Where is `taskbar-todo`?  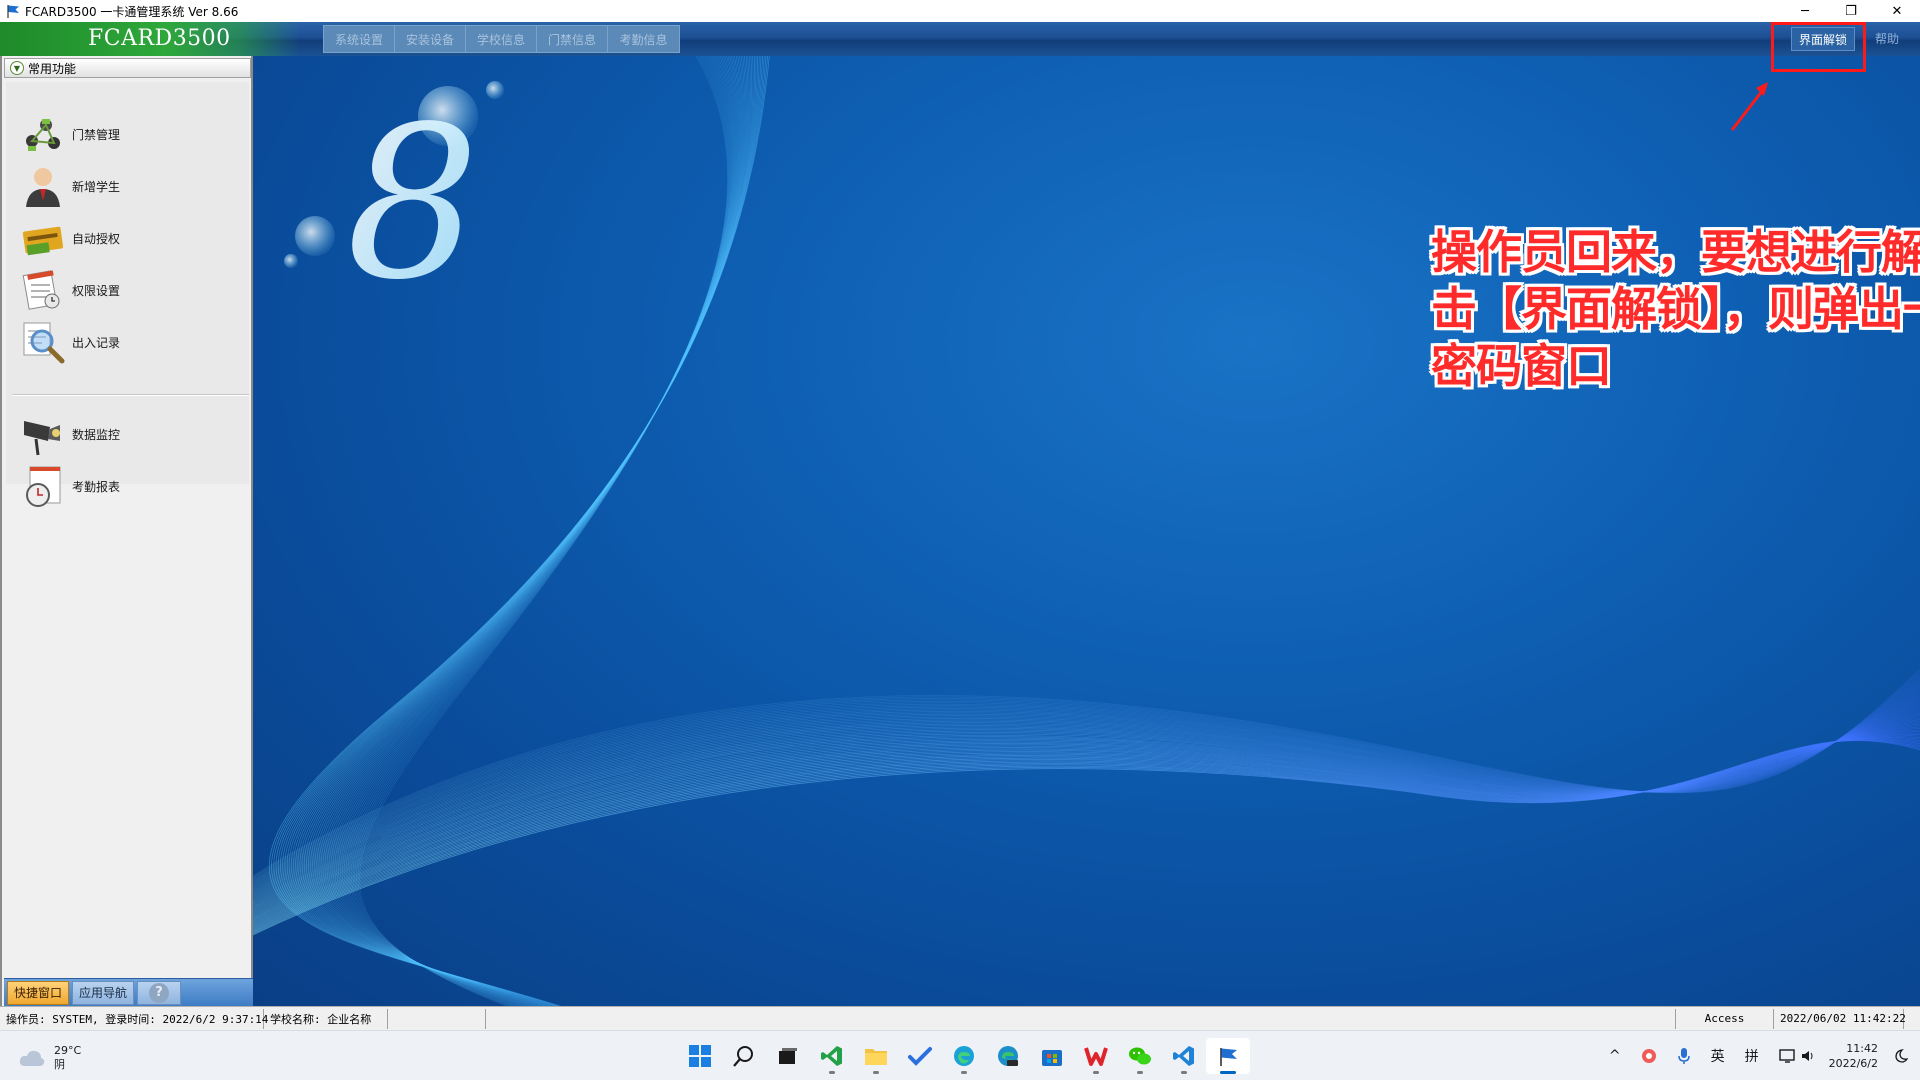 taskbar-todo is located at coordinates (920, 1056).